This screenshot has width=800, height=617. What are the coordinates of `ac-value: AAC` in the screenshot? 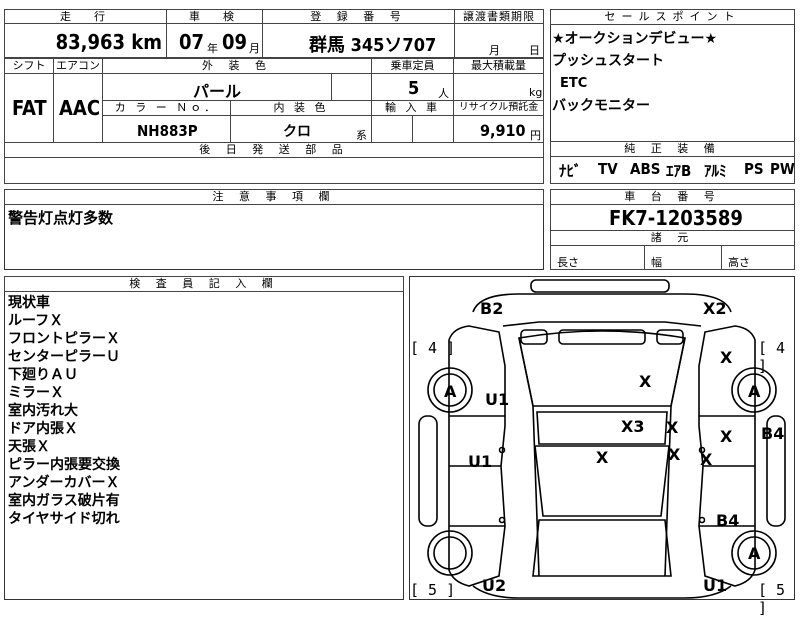 It's located at (80, 108).